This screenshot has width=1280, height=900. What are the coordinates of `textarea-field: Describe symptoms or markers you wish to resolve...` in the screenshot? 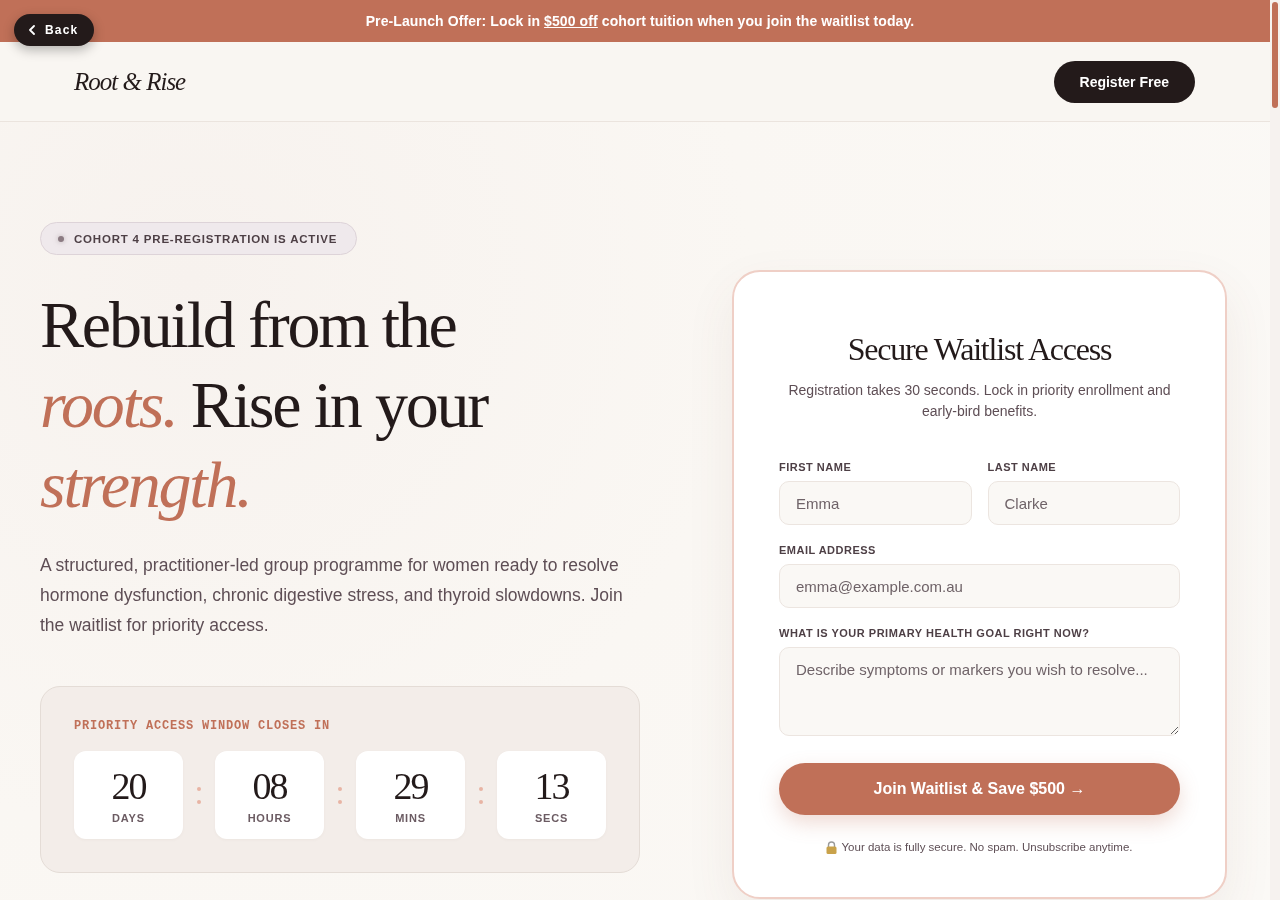 It's located at (979, 691).